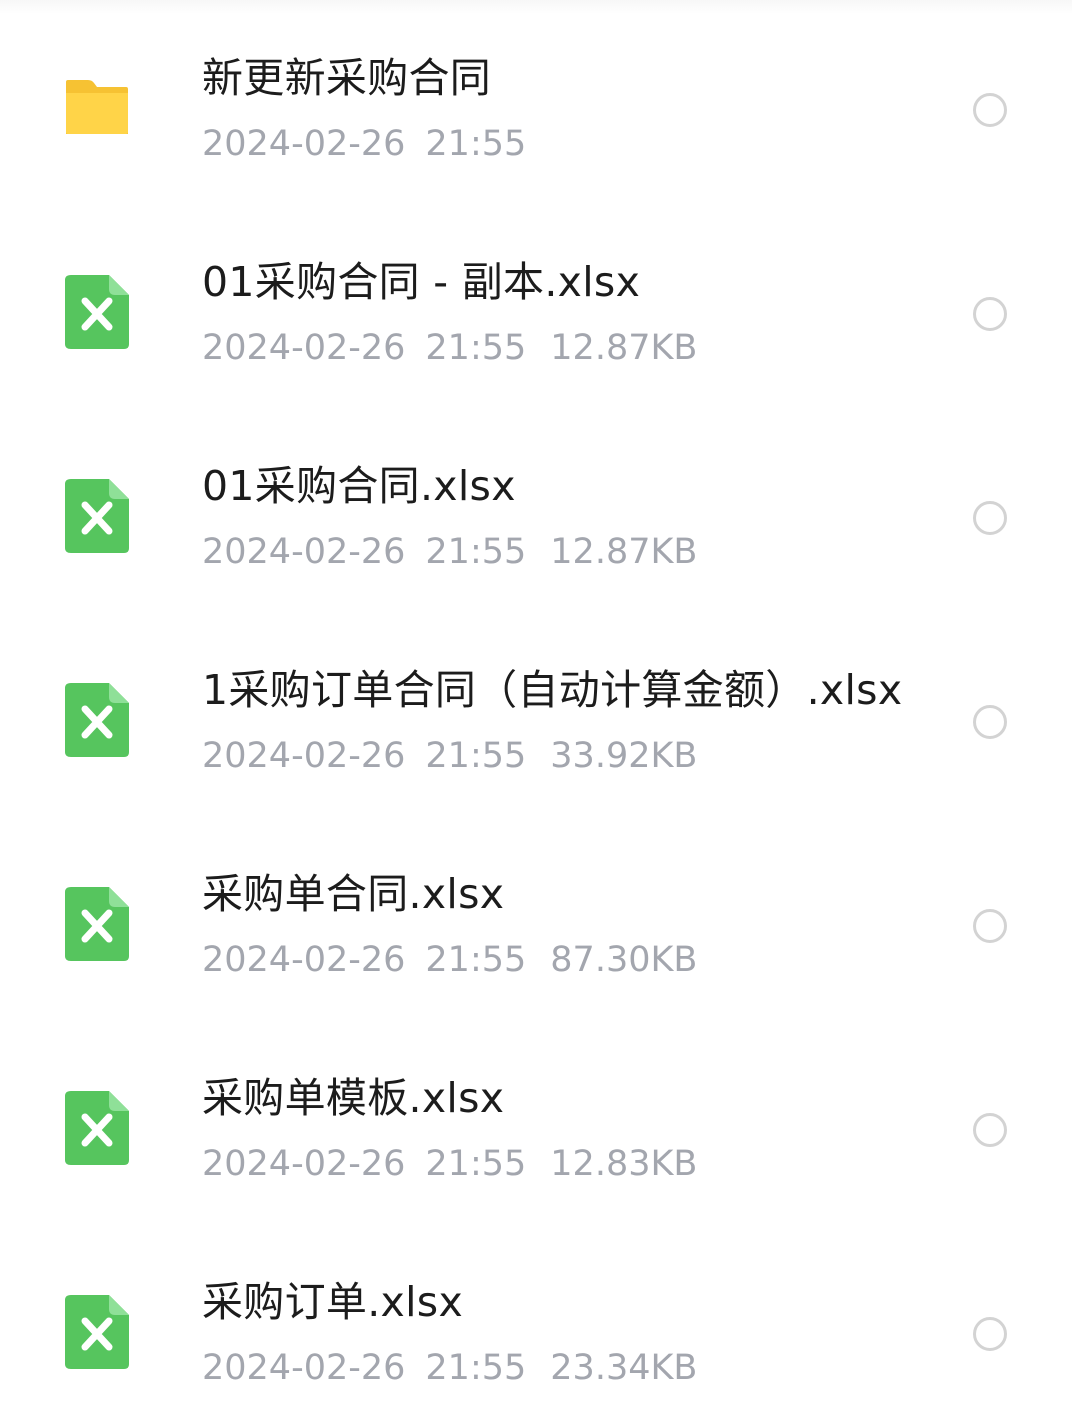  Describe the element at coordinates (624, 1368) in the screenshot. I see `file-size: 23.34KB` at that location.